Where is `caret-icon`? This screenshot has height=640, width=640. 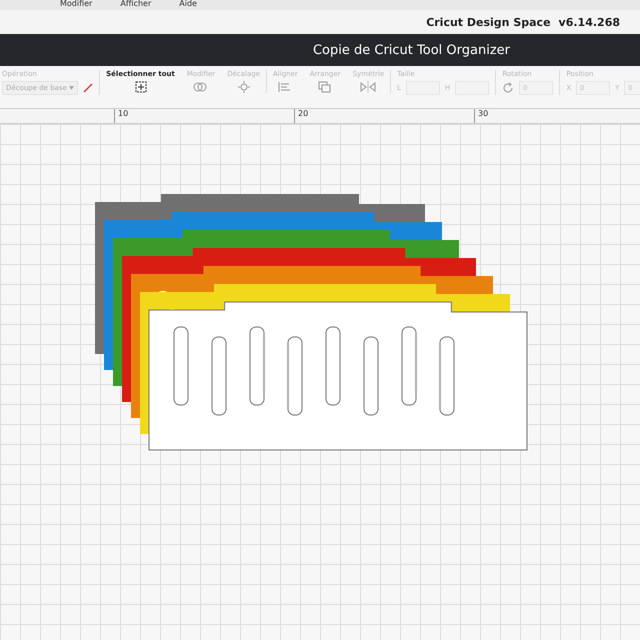
caret-icon is located at coordinates (71, 88).